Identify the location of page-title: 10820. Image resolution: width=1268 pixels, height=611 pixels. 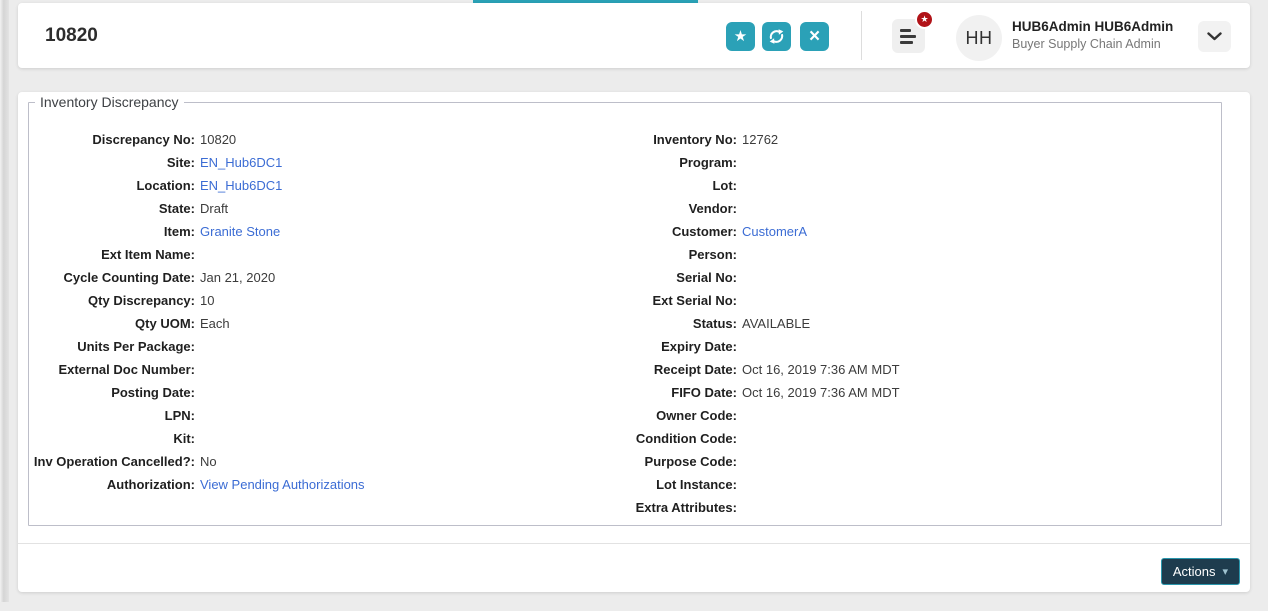
(71, 35).